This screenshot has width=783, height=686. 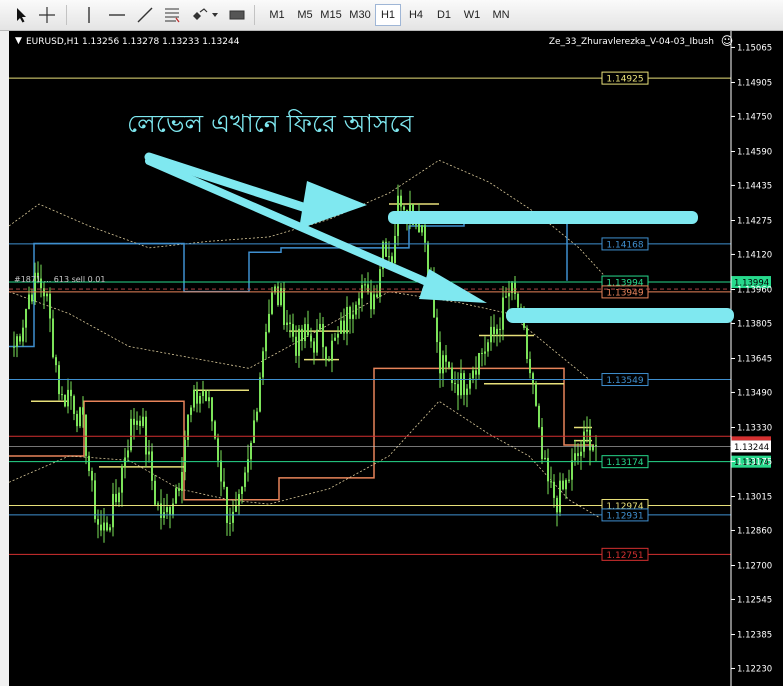 I want to click on current-price-label: 1.13244, so click(x=751, y=448).